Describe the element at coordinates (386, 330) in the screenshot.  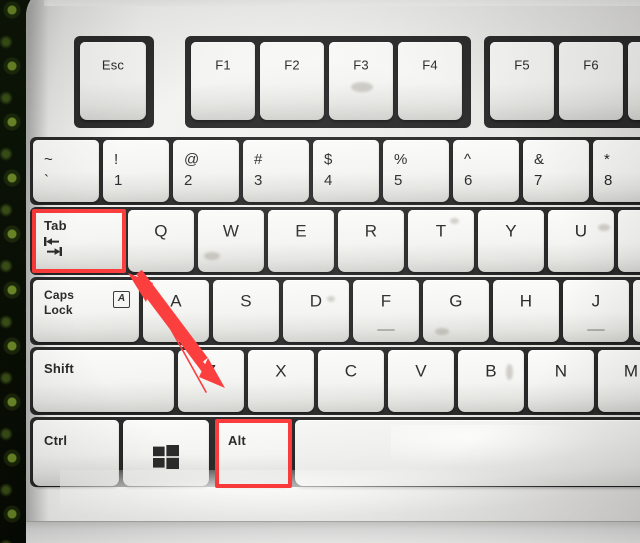
I see `homing-bar` at that location.